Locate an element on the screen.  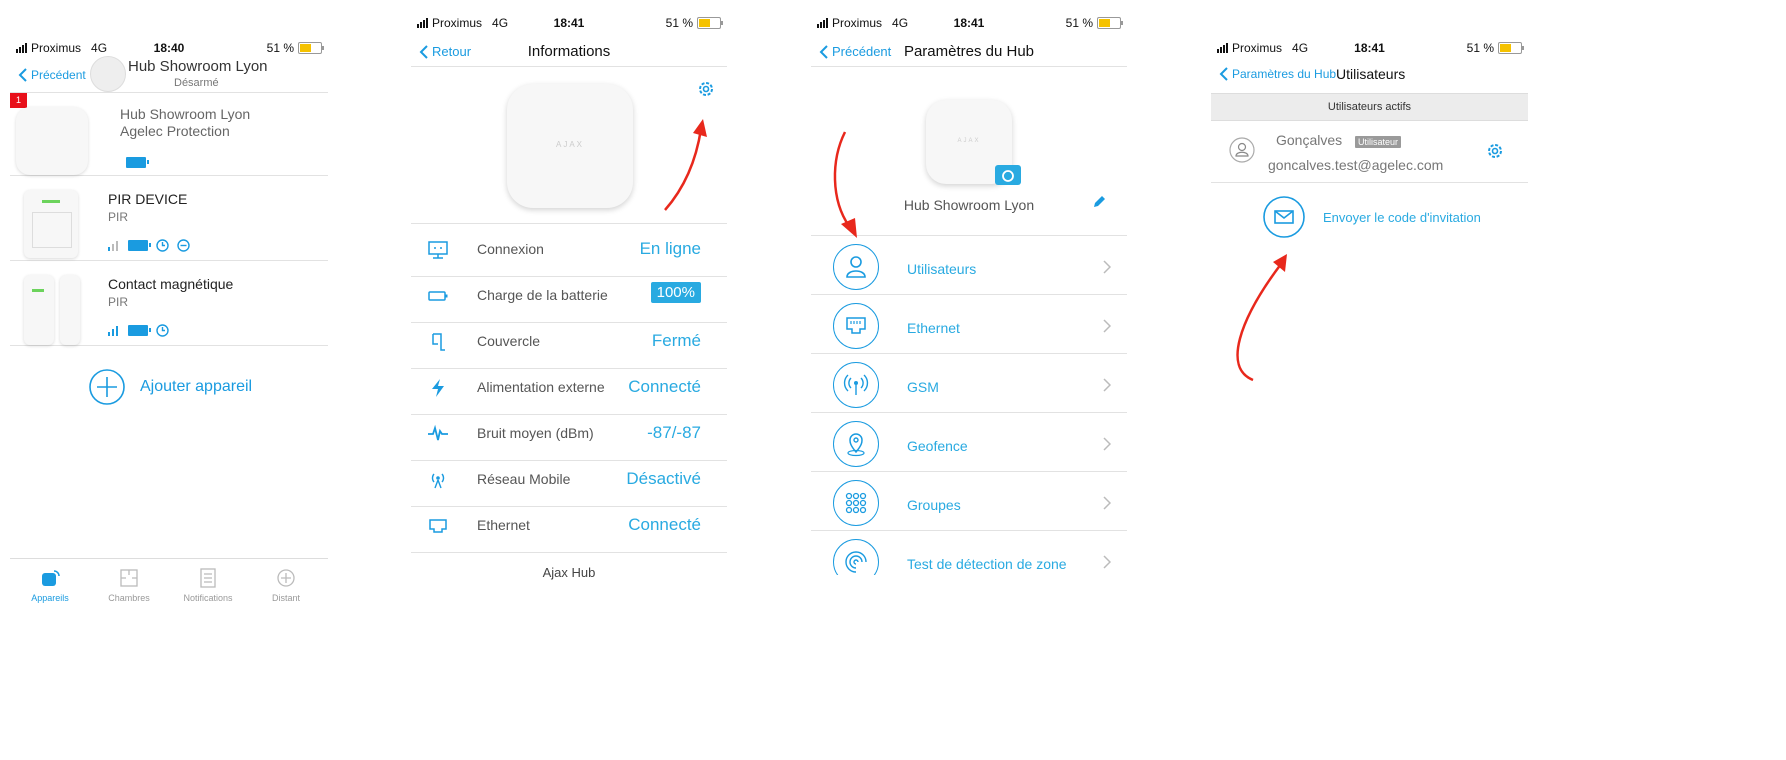
row-label: Connexion is located at coordinates (510, 249).